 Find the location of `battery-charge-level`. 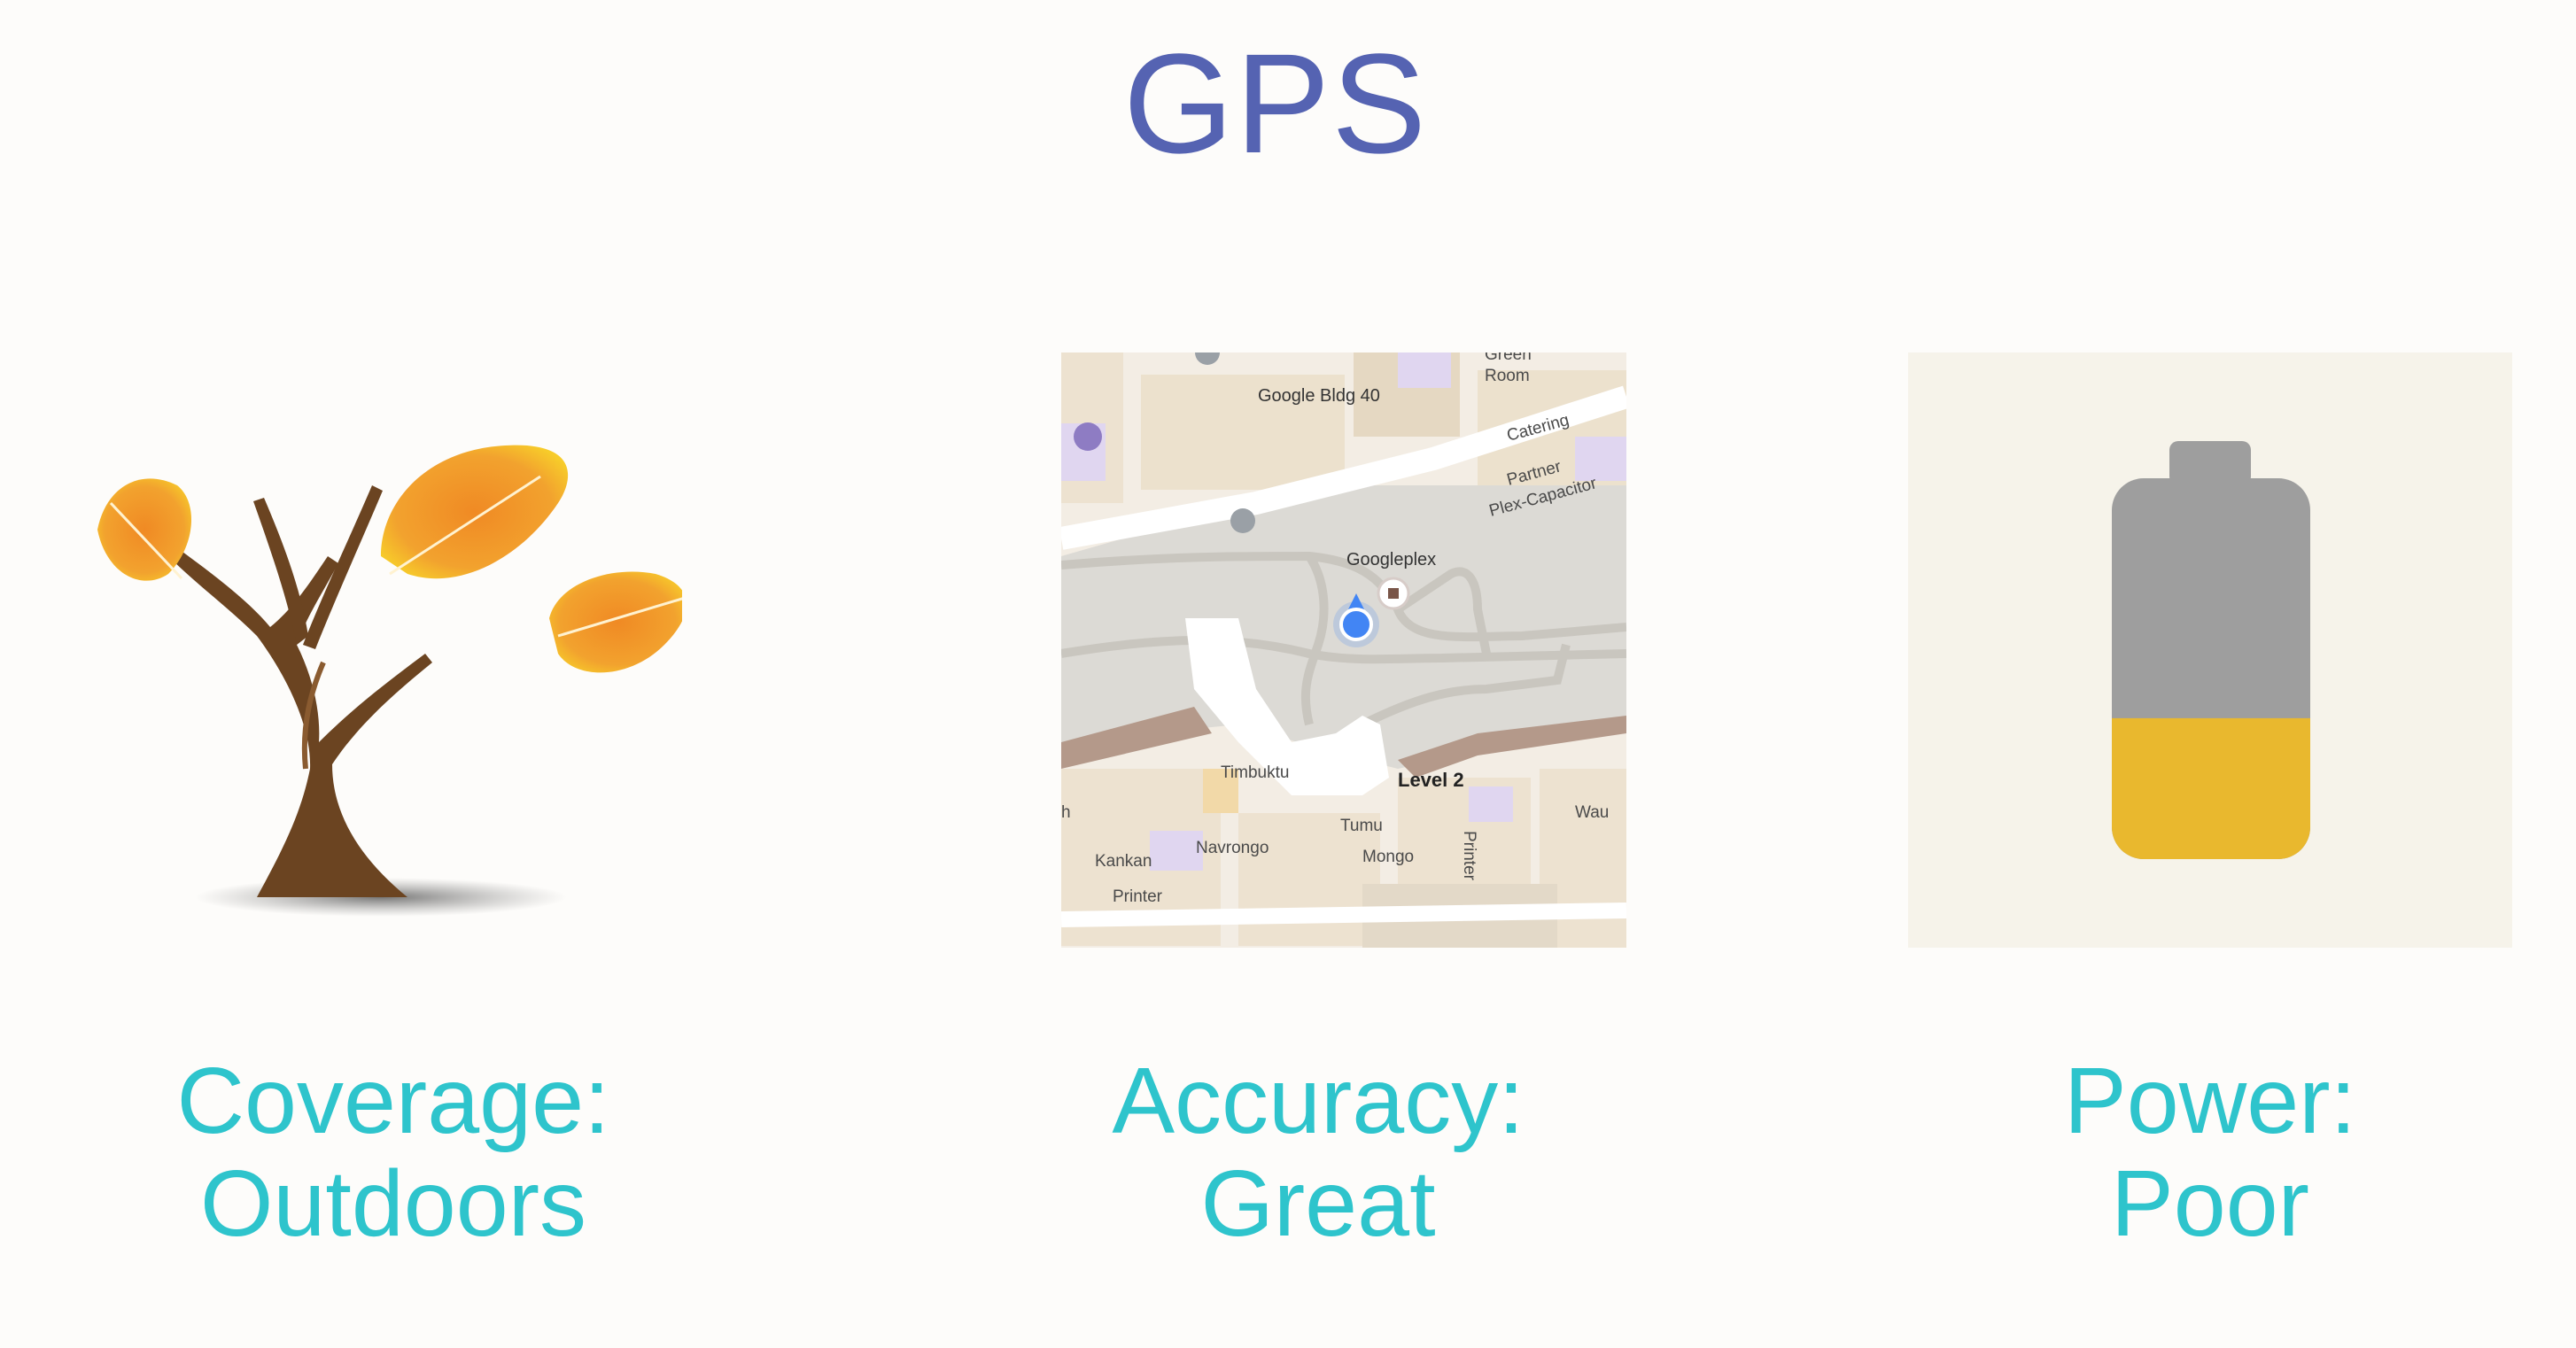

battery-charge-level is located at coordinates (2211, 788).